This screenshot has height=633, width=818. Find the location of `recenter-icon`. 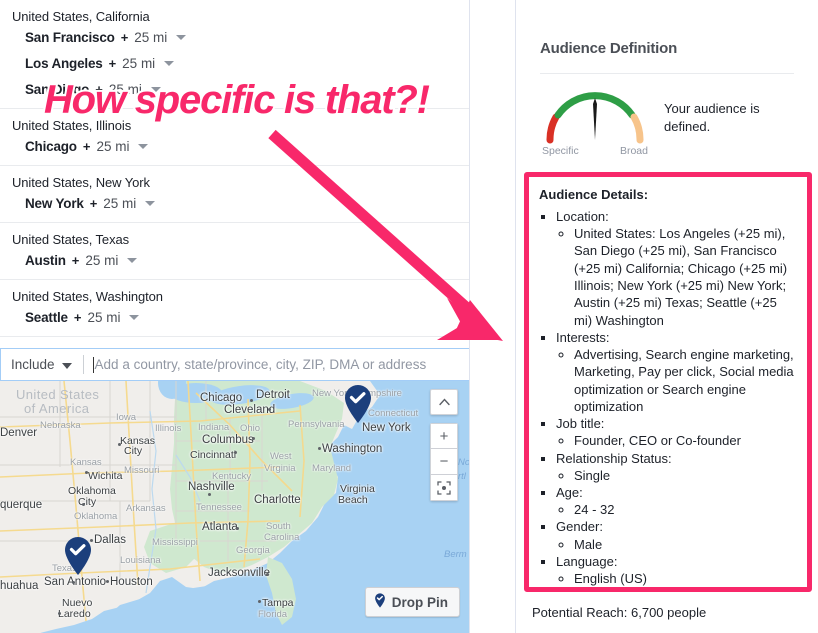

recenter-icon is located at coordinates (444, 488).